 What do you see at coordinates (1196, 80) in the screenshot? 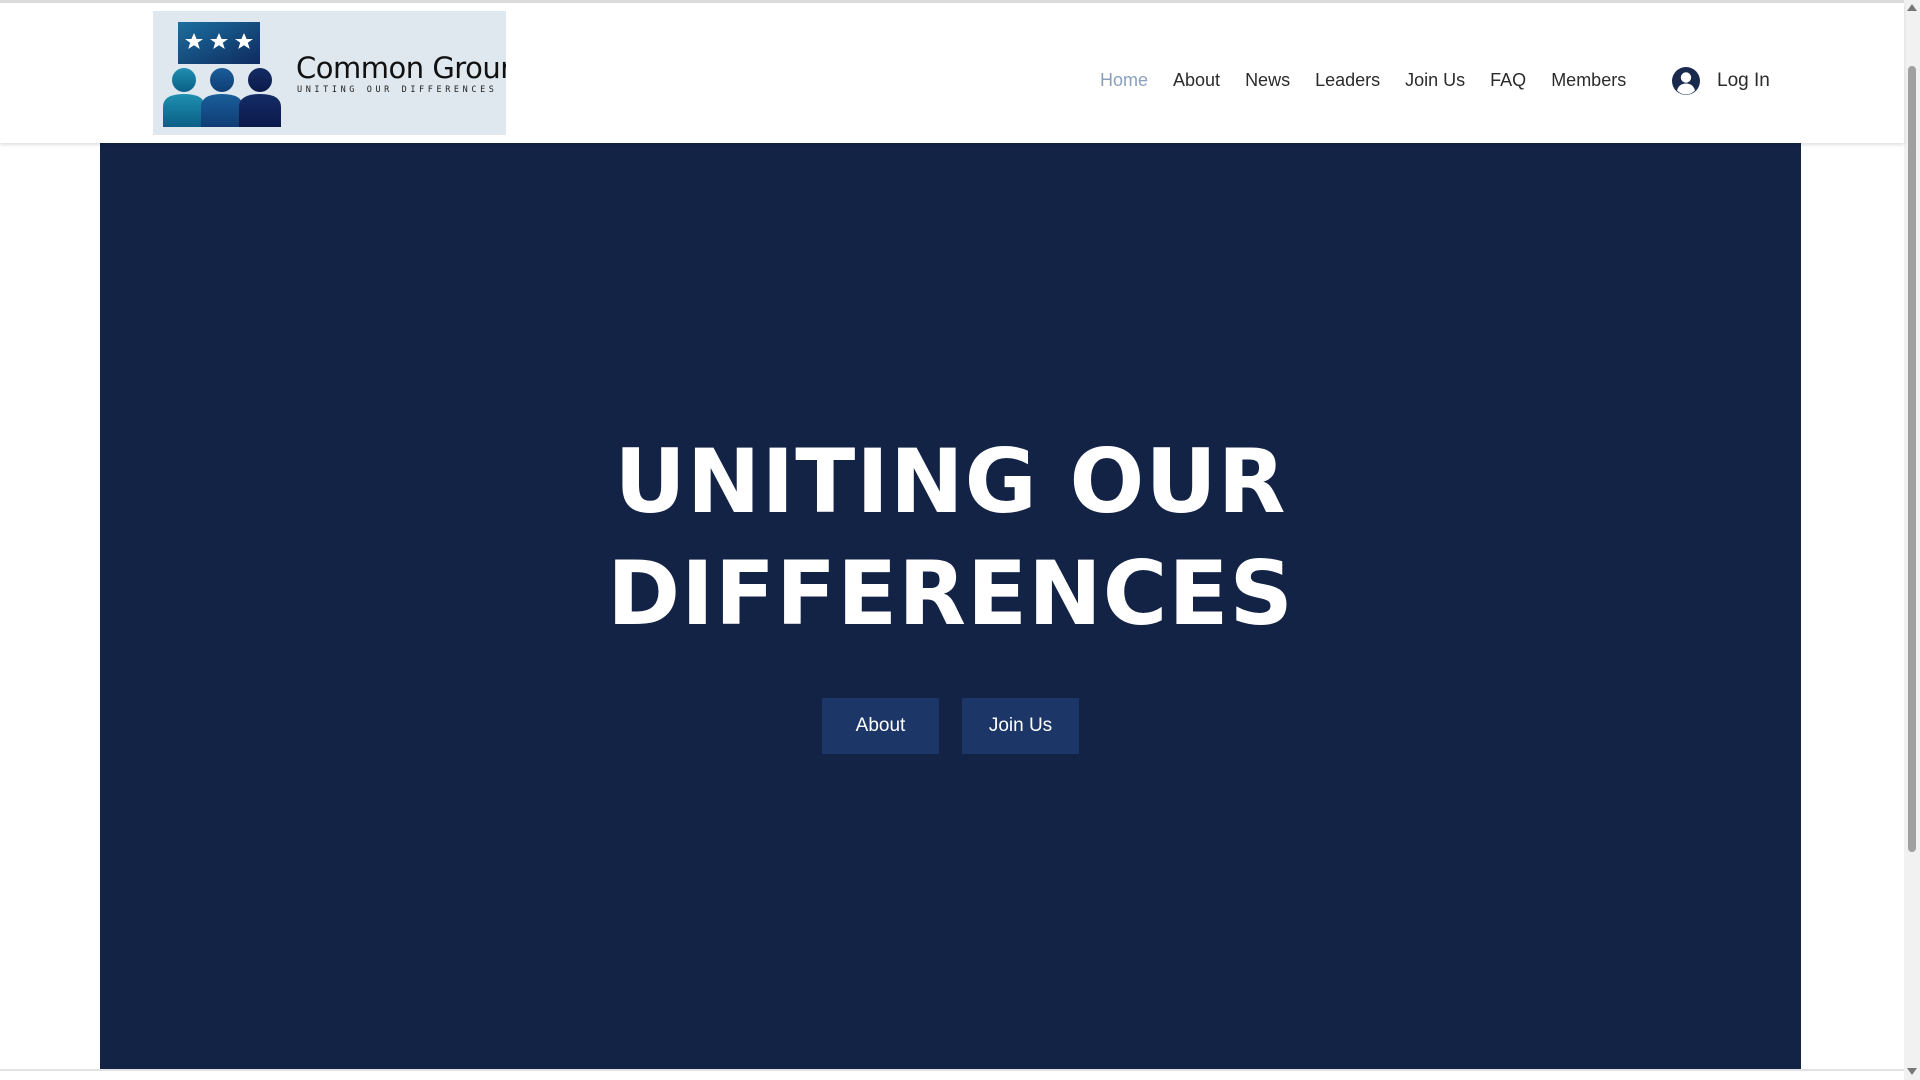
I see `nav-item-about: About` at bounding box center [1196, 80].